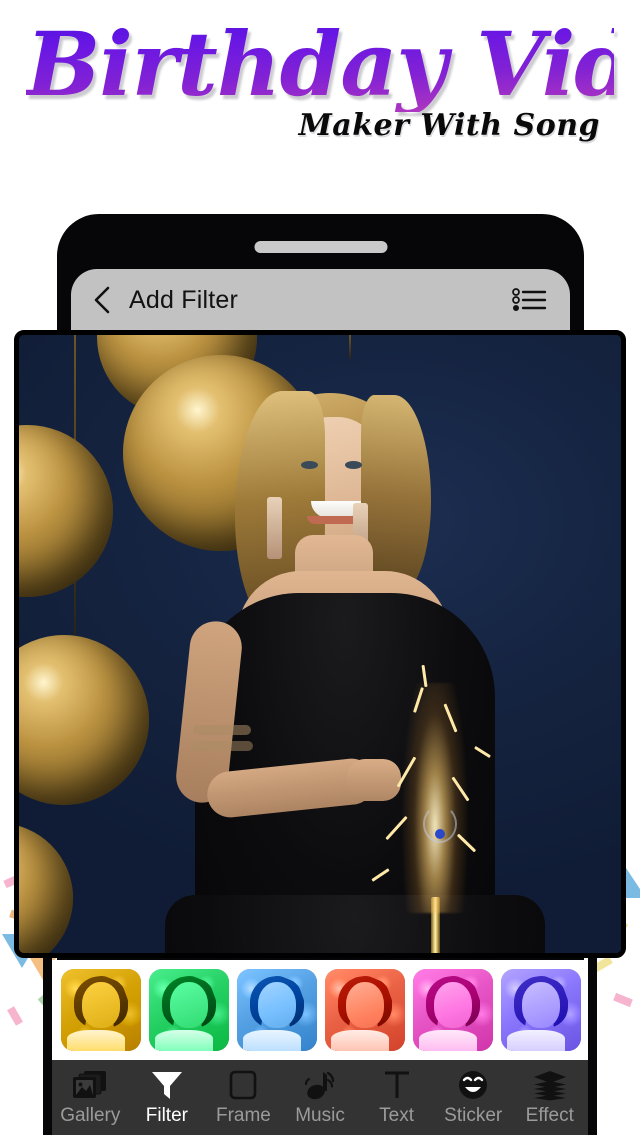 The image size is (640, 1135). What do you see at coordinates (90, 1115) in the screenshot?
I see `tool-label: Gallery` at bounding box center [90, 1115].